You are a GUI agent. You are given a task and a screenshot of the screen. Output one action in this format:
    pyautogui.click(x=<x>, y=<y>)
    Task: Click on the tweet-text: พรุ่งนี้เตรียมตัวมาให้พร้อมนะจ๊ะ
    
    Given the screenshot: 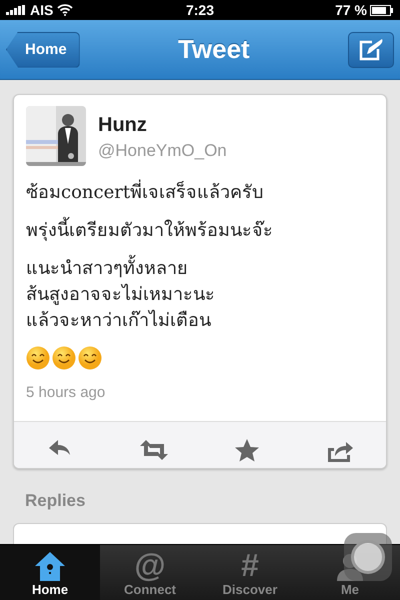 What is the action you would take?
    pyautogui.click(x=200, y=231)
    